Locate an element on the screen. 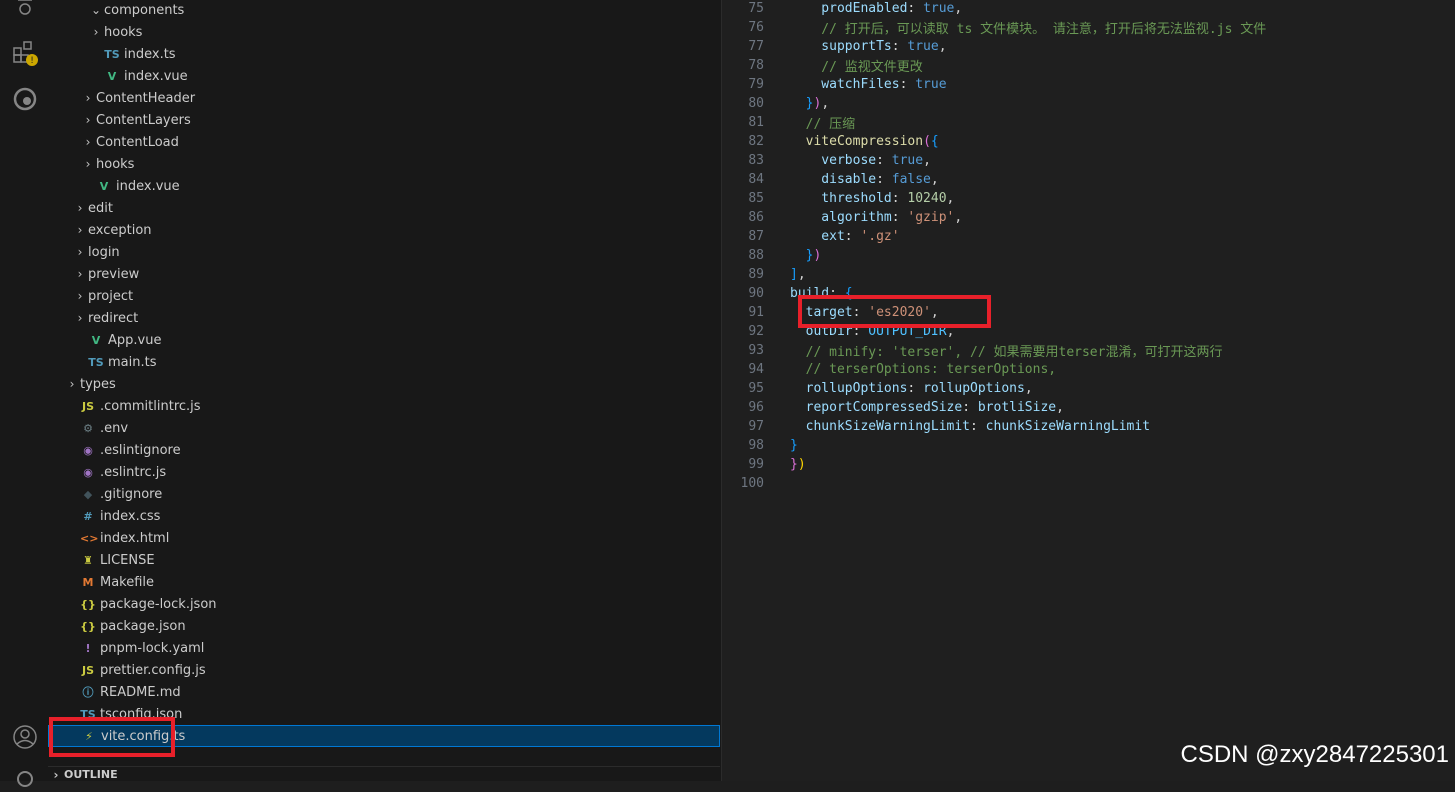 The width and height of the screenshot is (1455, 792). code-token: 10240 is located at coordinates (927, 198).